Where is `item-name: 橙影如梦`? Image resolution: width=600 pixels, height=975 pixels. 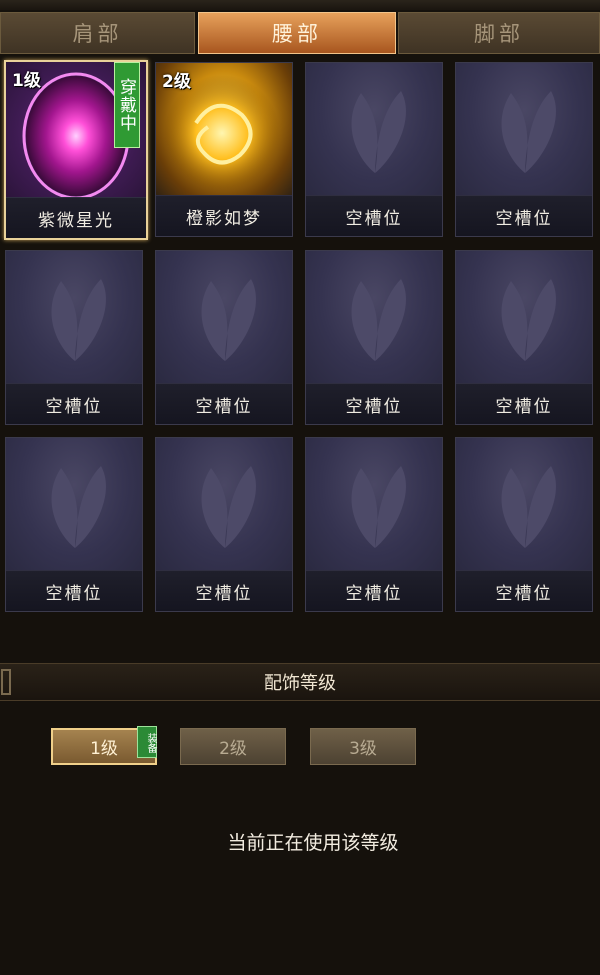
item-name: 橙影如梦 is located at coordinates (224, 215).